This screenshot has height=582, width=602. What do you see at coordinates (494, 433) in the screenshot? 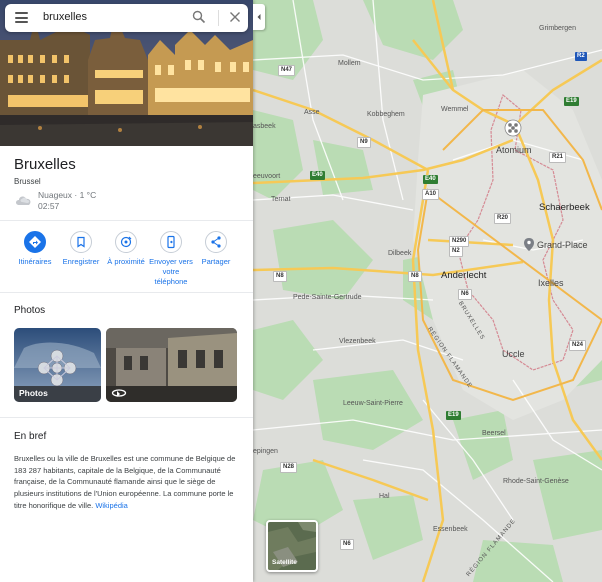
I see `map-label-beersel: Beersel` at bounding box center [494, 433].